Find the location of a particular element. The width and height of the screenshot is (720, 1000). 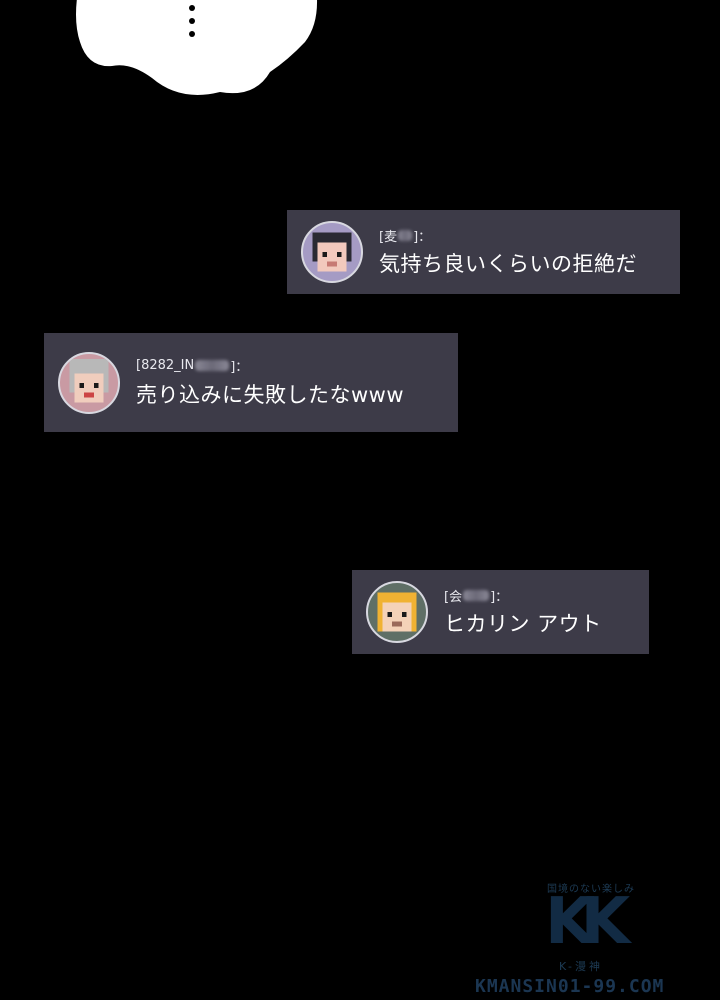

username: [会]： is located at coordinates (476, 597).